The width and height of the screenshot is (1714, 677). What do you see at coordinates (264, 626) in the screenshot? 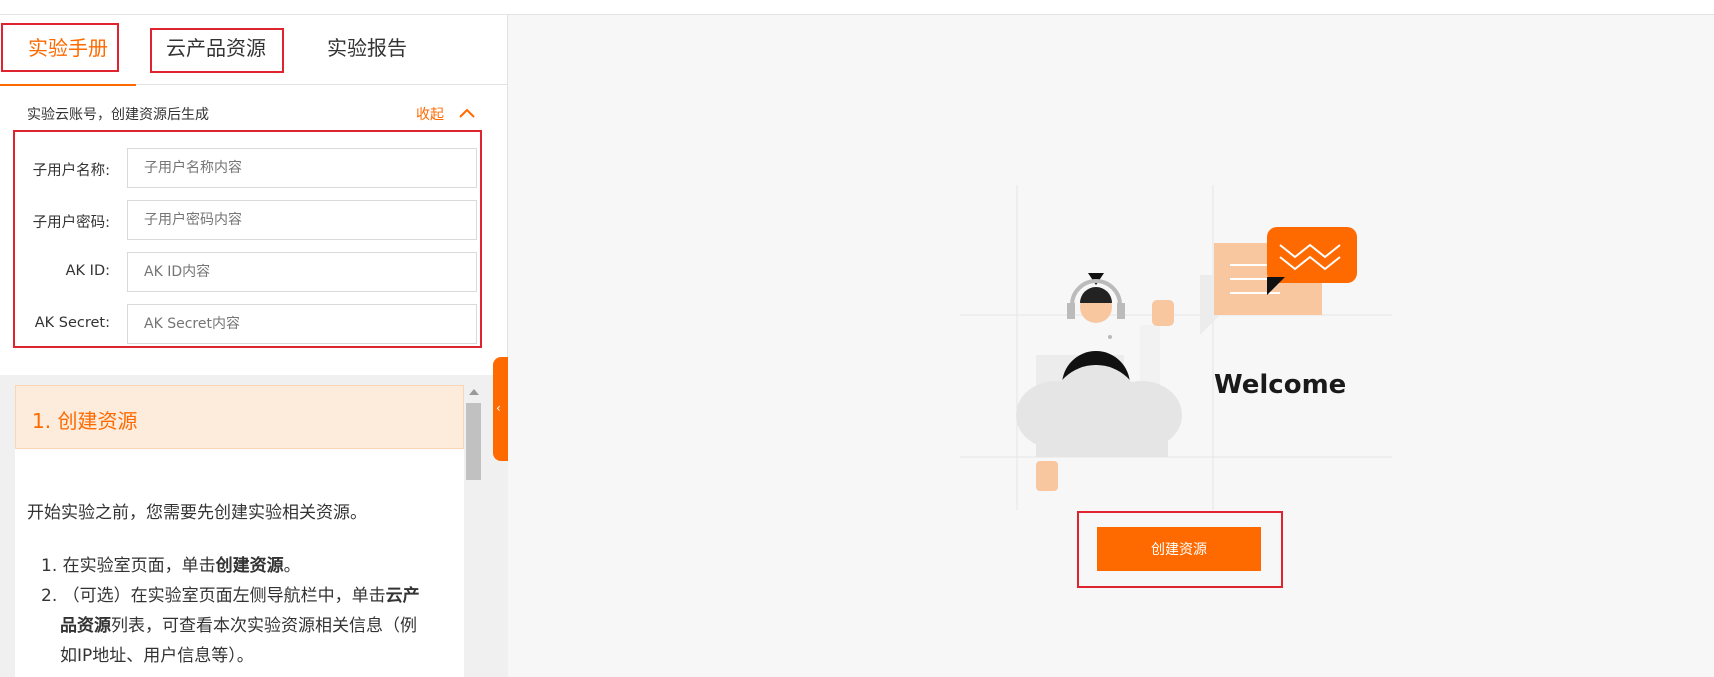
I see `text: 列表，可查看本次实验资源相关信息（例` at bounding box center [264, 626].